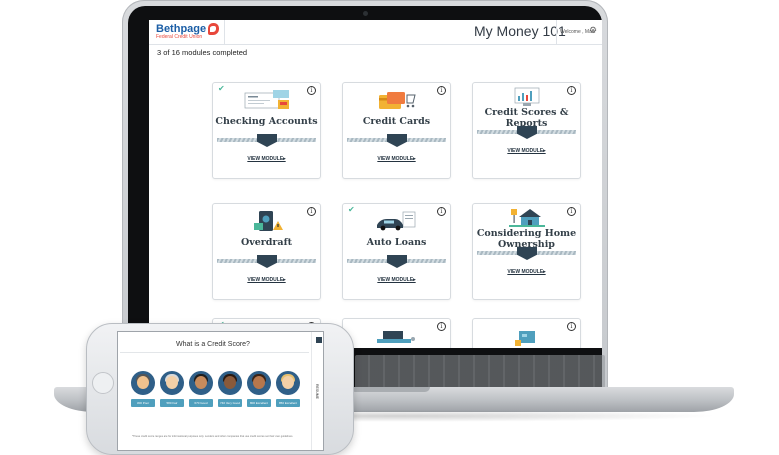  What do you see at coordinates (266, 130) in the screenshot?
I see `module-card-checking-accounts: ✔ i Checking Accounts VIEW MODULE▸` at bounding box center [266, 130].